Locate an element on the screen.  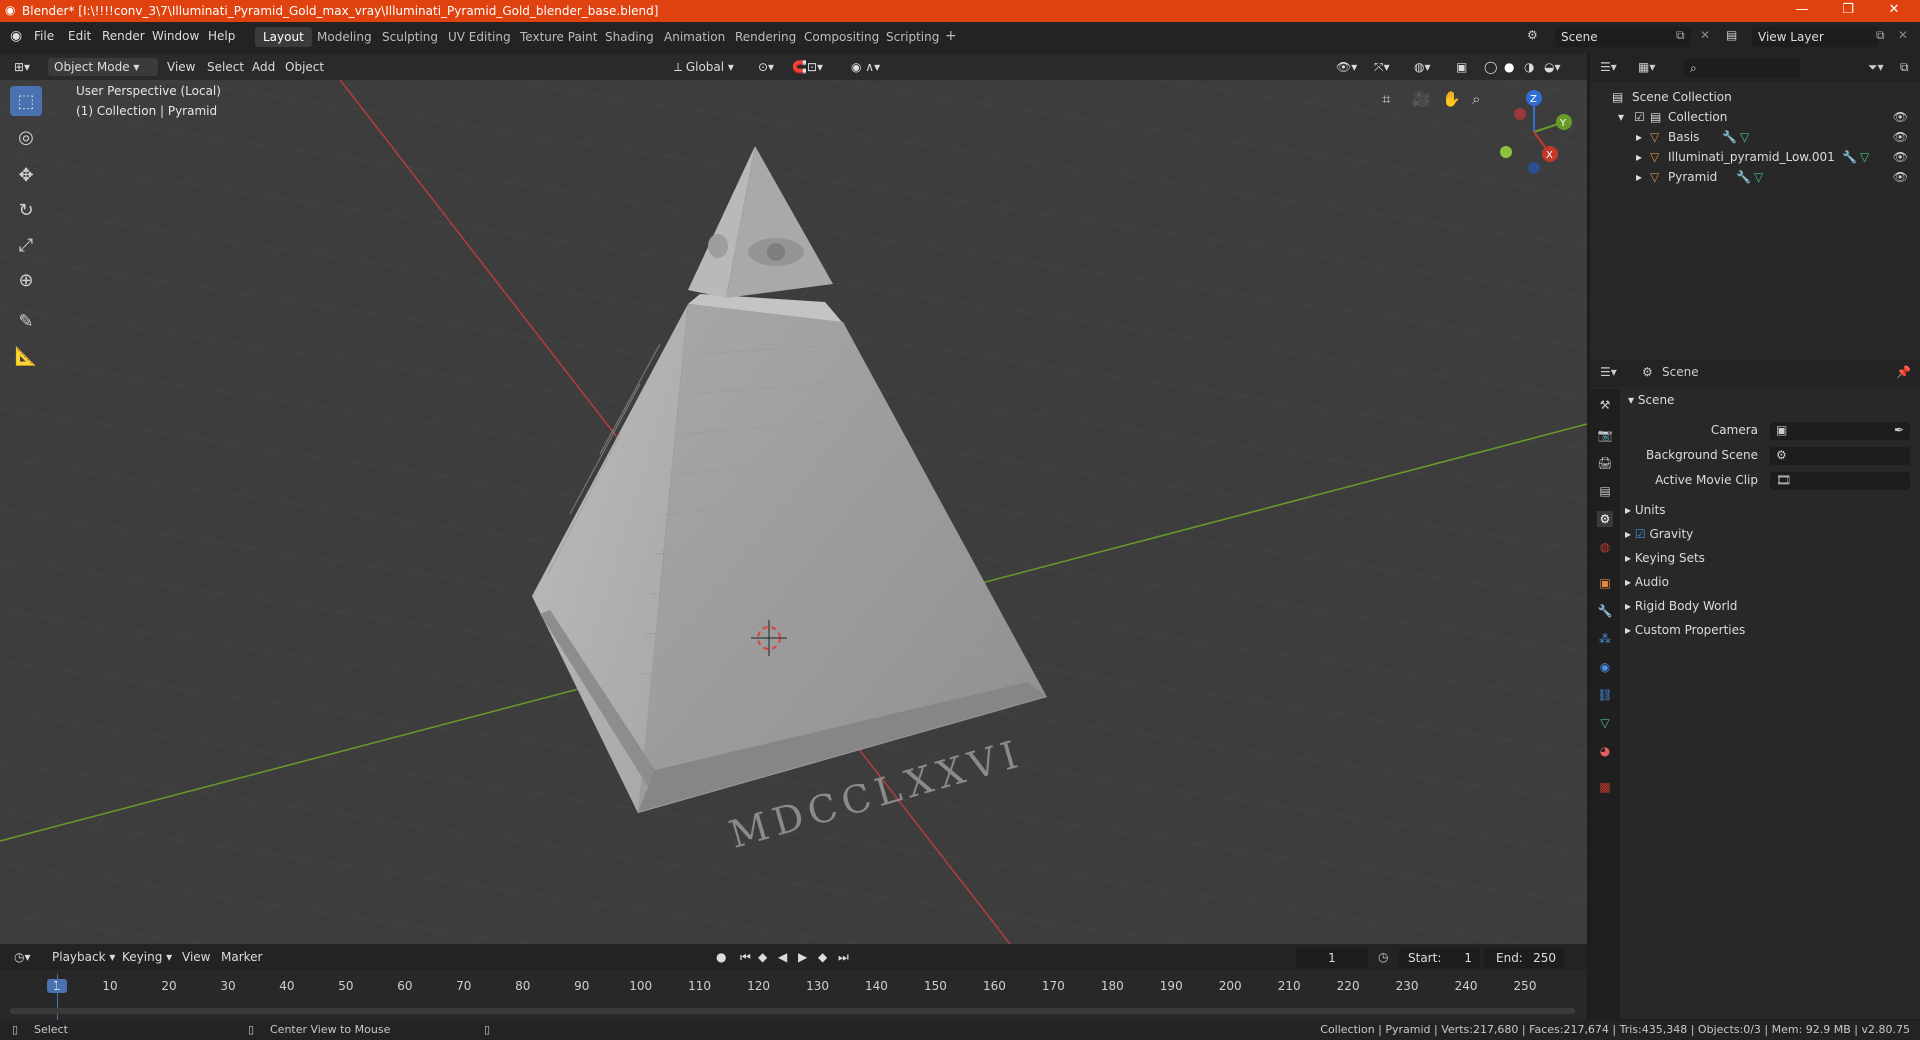
rotate-tool-icon: ↻ is located at coordinates (26, 210).